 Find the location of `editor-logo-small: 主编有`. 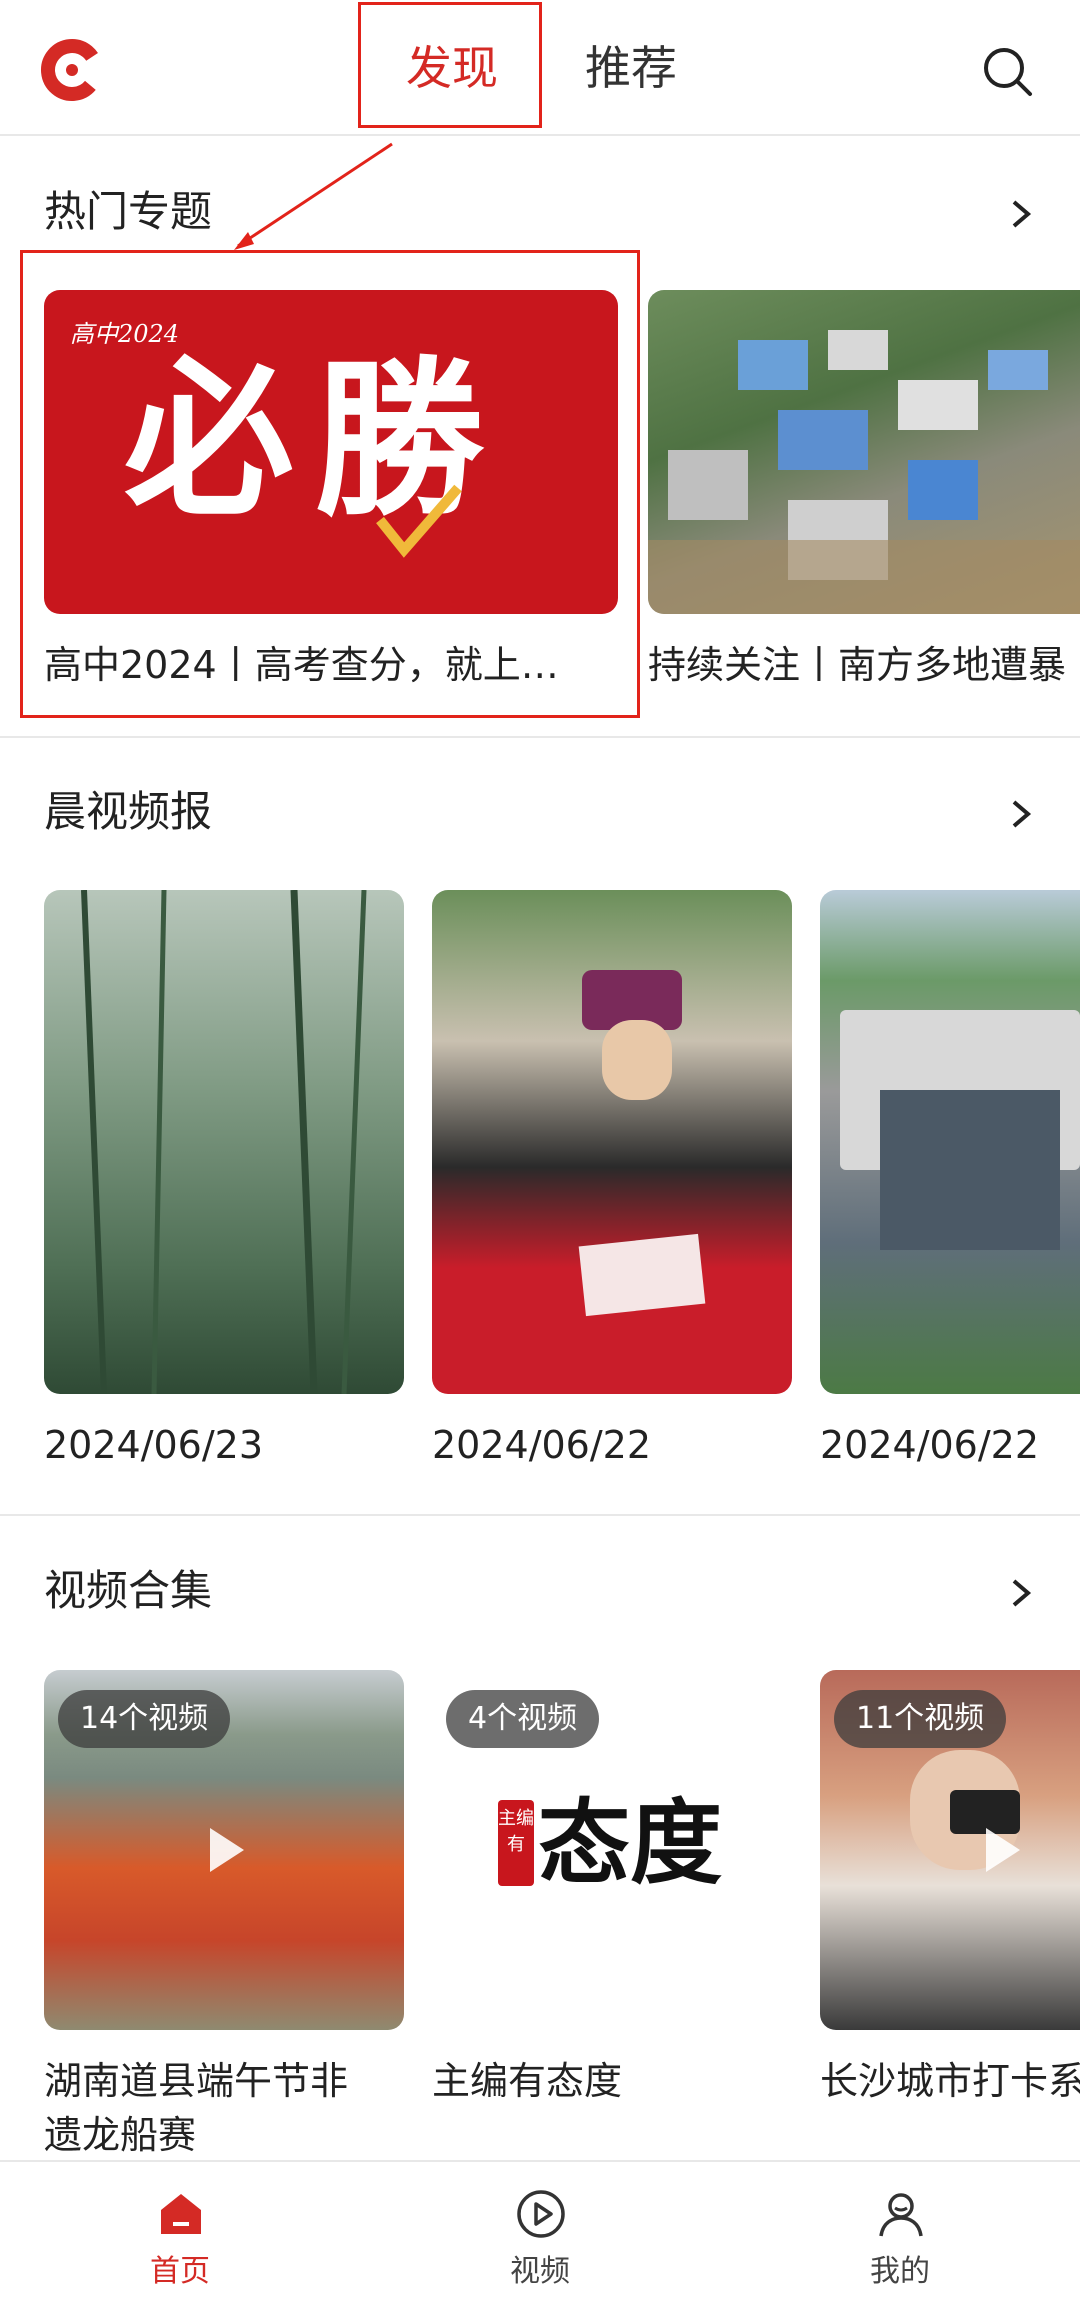

editor-logo-small: 主编有 is located at coordinates (516, 1843).